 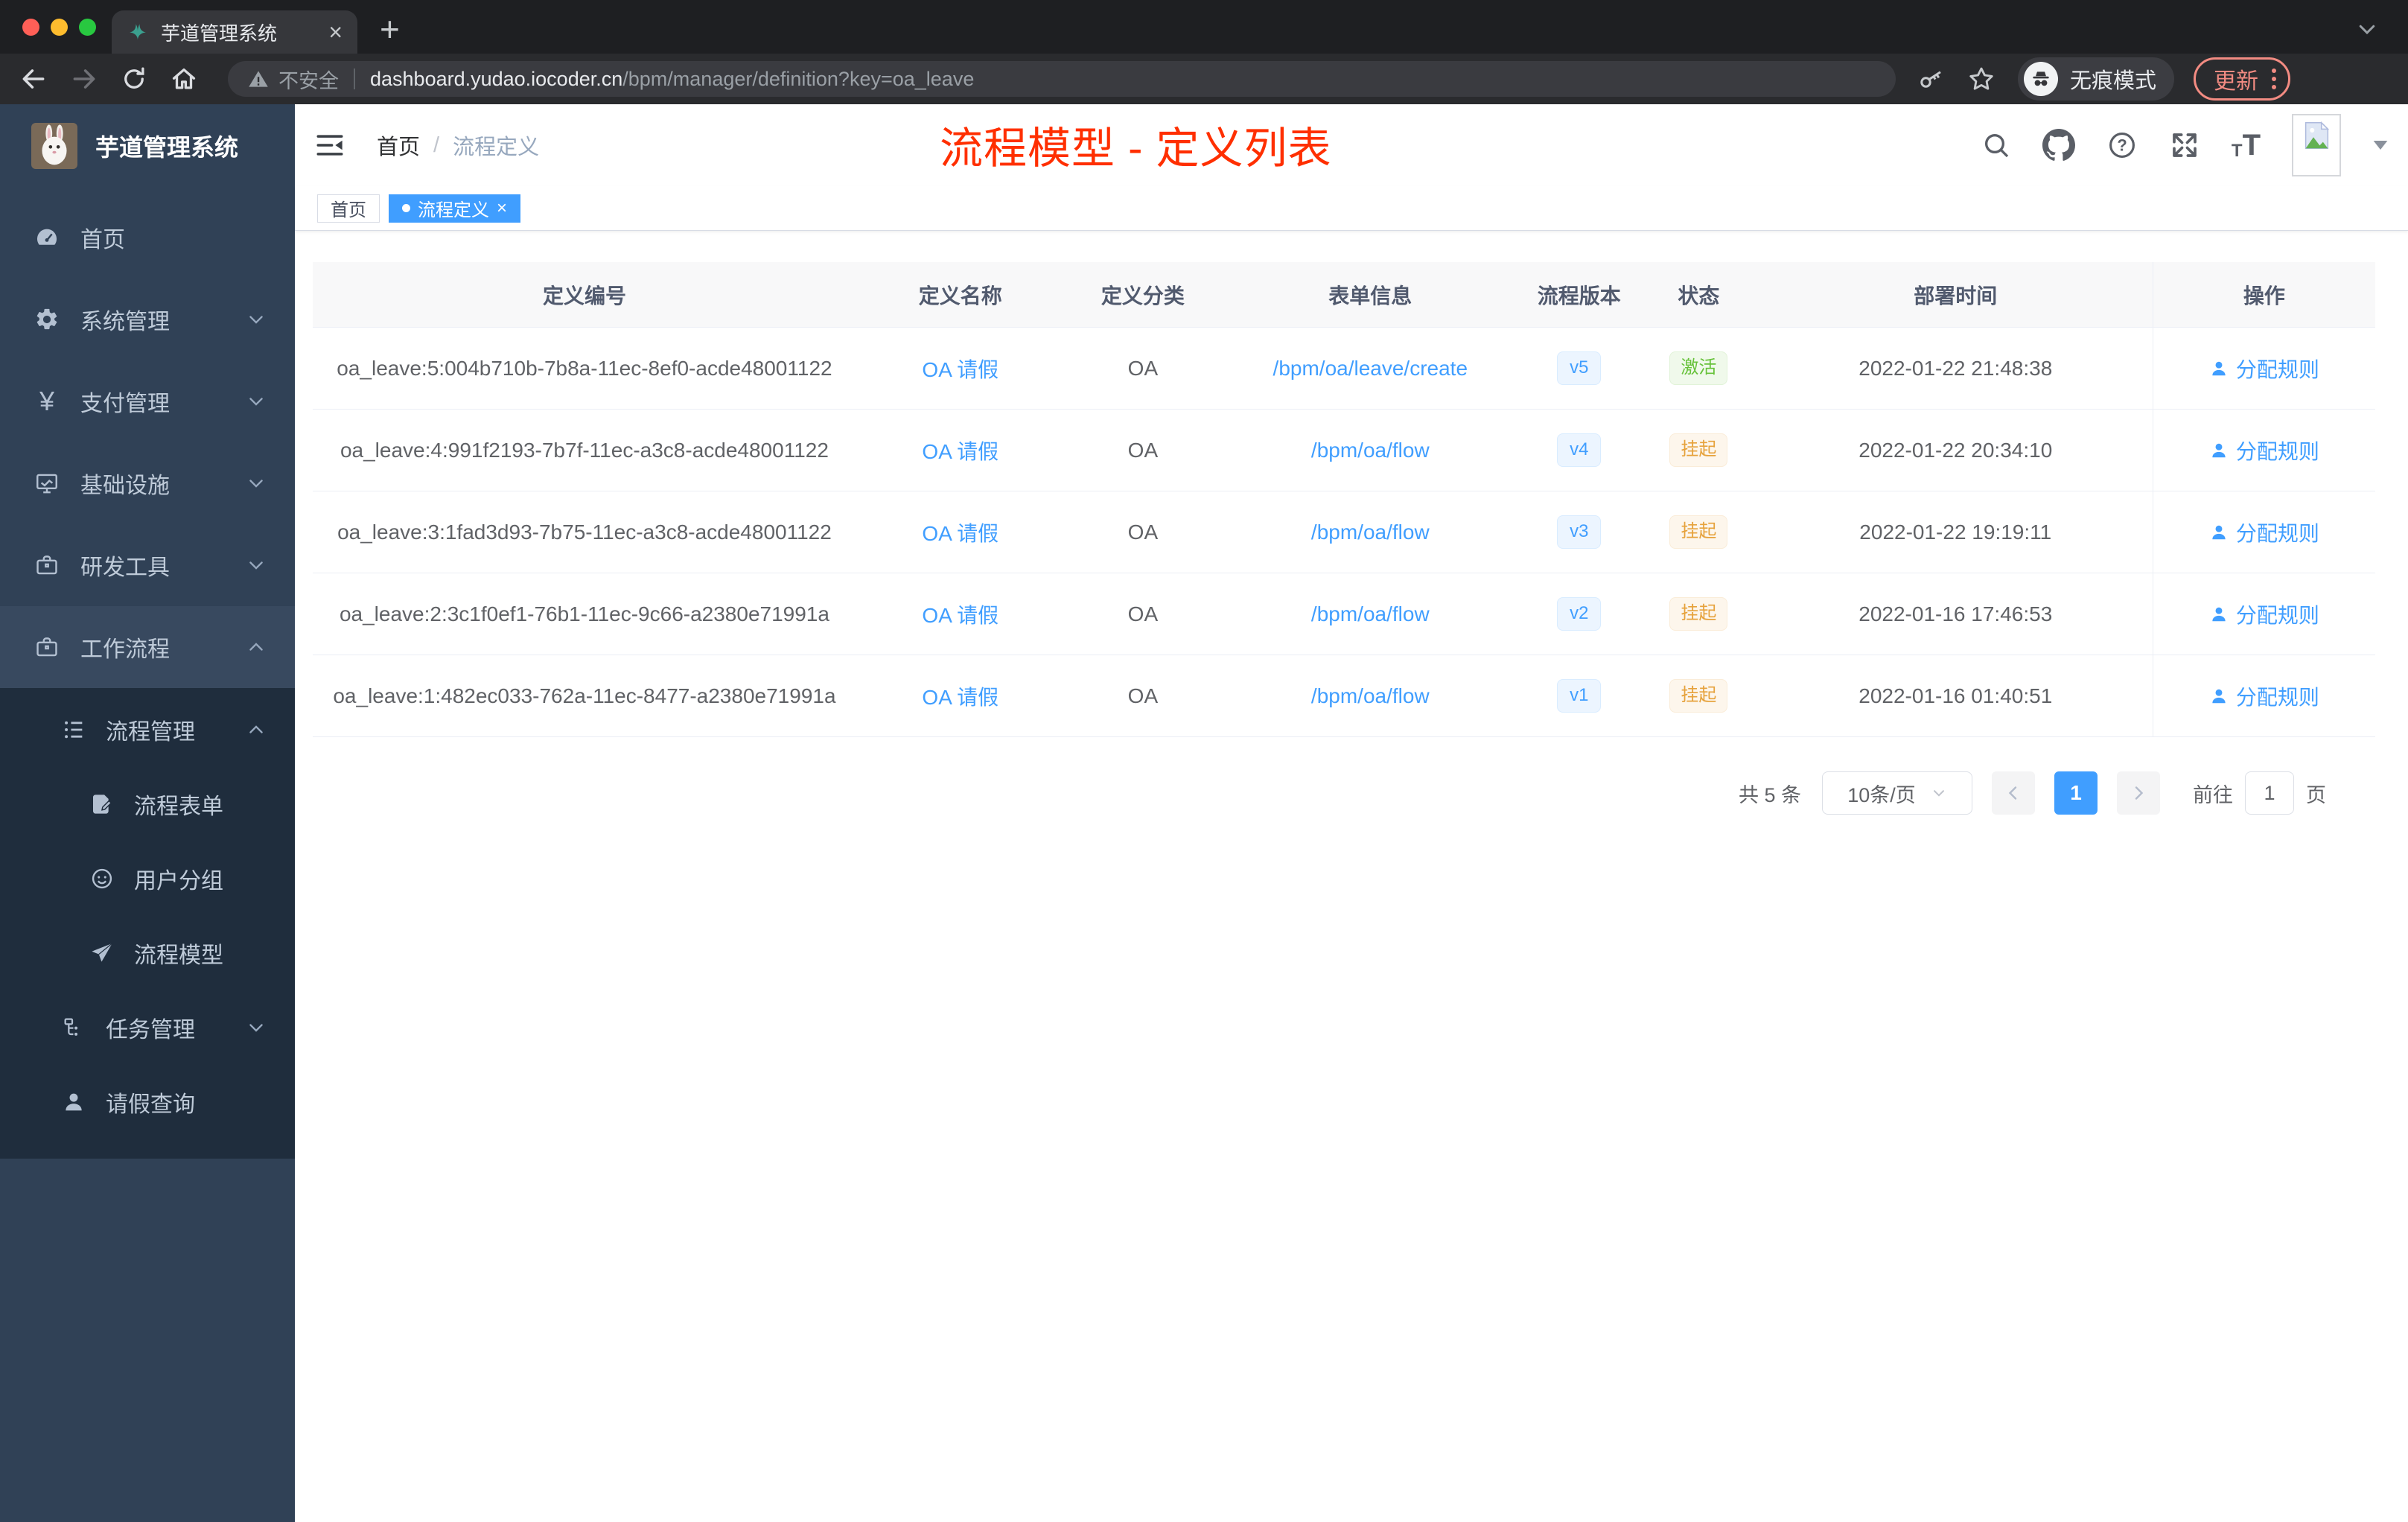 I want to click on form-link: /bpm/oa/leave/create, so click(x=1370, y=368).